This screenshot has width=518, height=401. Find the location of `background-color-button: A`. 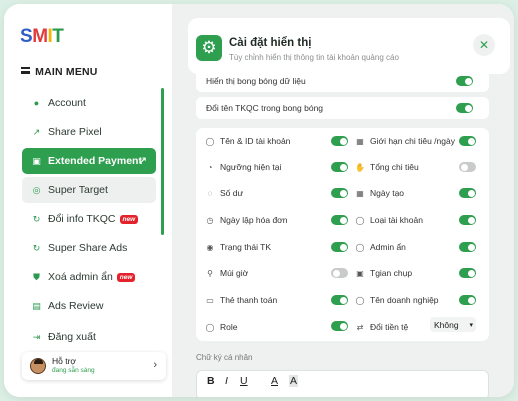

background-color-button: A is located at coordinates (294, 381).